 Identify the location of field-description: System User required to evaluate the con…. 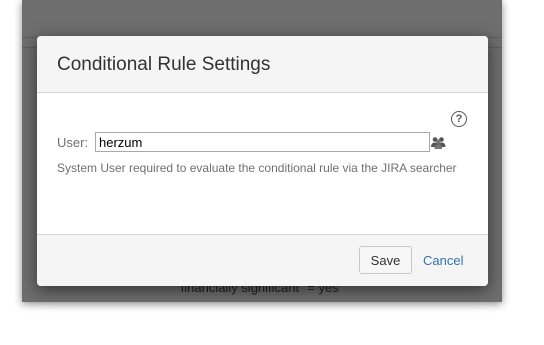
(257, 168).